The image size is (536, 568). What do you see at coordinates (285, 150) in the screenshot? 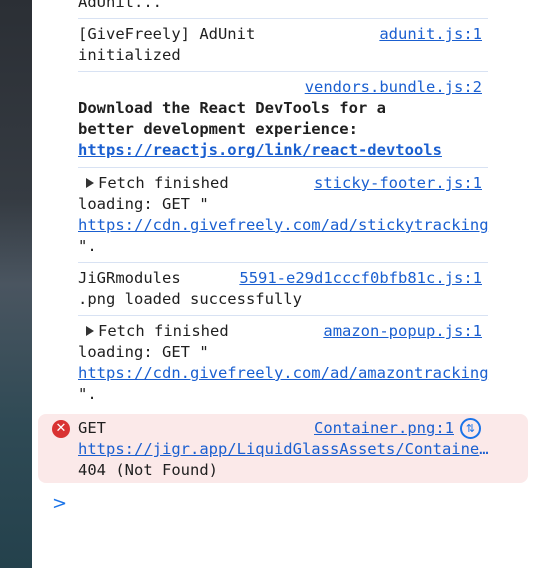
I see `devtools-link: https://reactjs.org/link/react-devtools` at bounding box center [285, 150].